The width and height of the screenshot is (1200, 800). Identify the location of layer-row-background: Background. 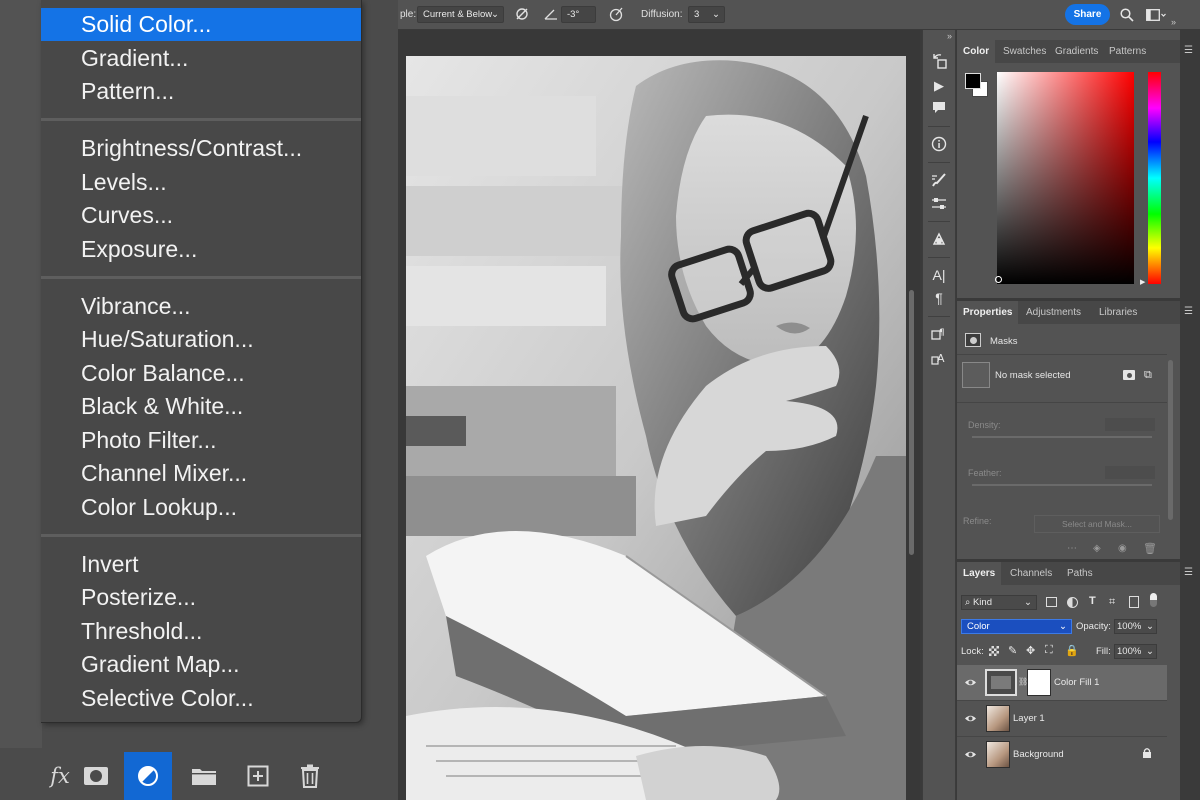
(1062, 754).